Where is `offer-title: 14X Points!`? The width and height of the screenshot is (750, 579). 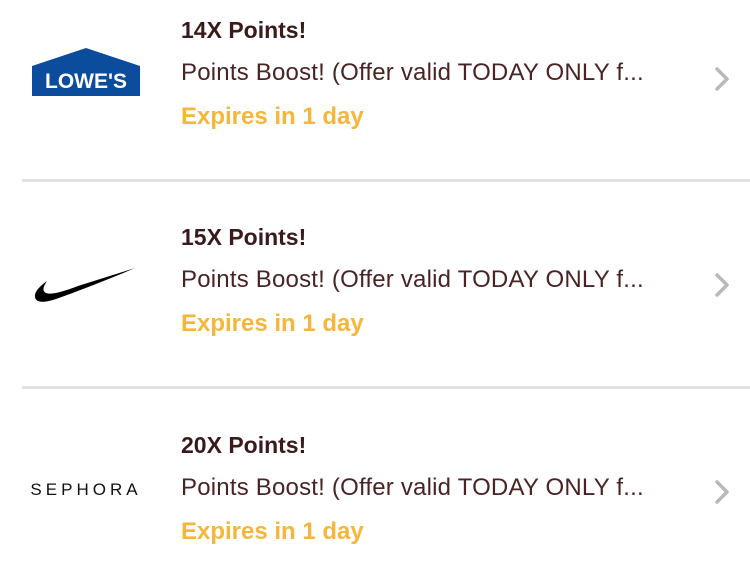
offer-title: 14X Points! is located at coordinates (244, 30).